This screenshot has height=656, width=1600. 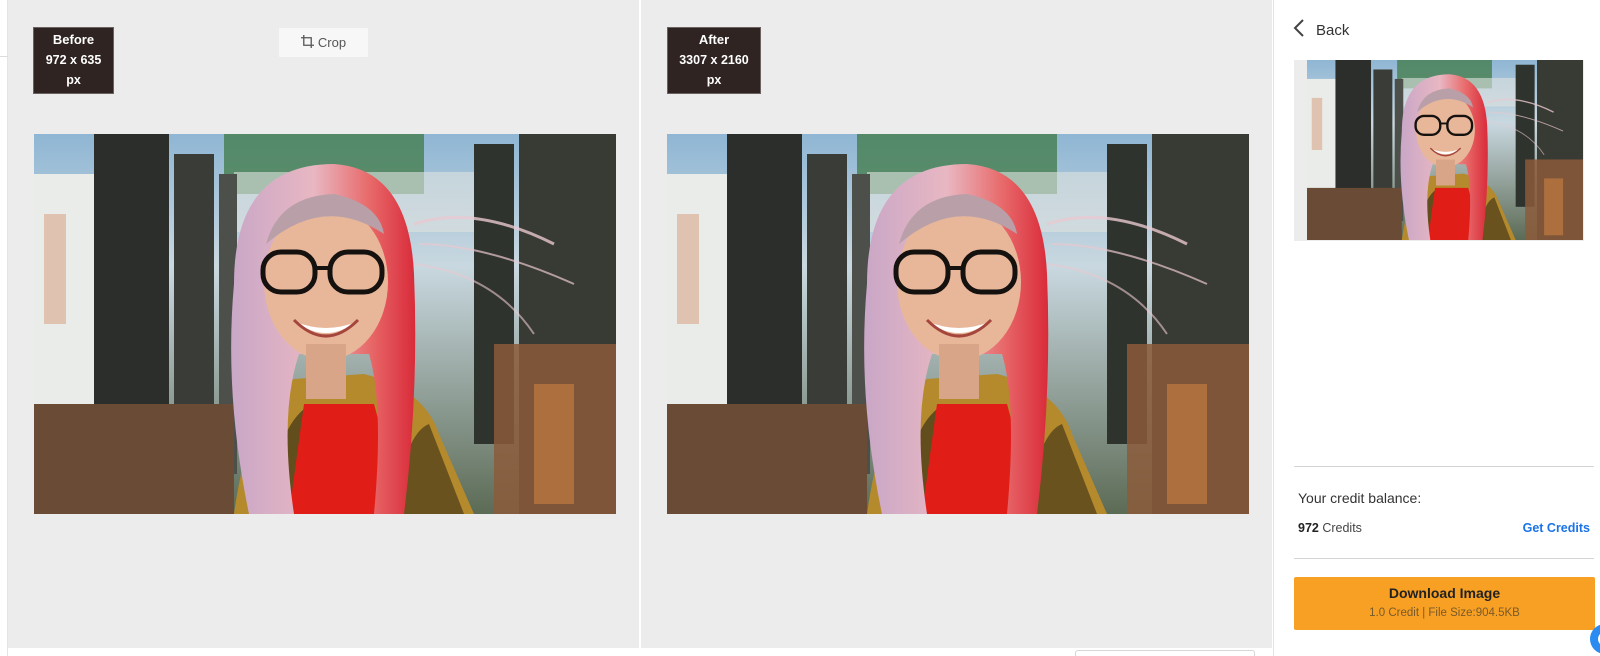 I want to click on hidden-control, so click(x=1165, y=653).